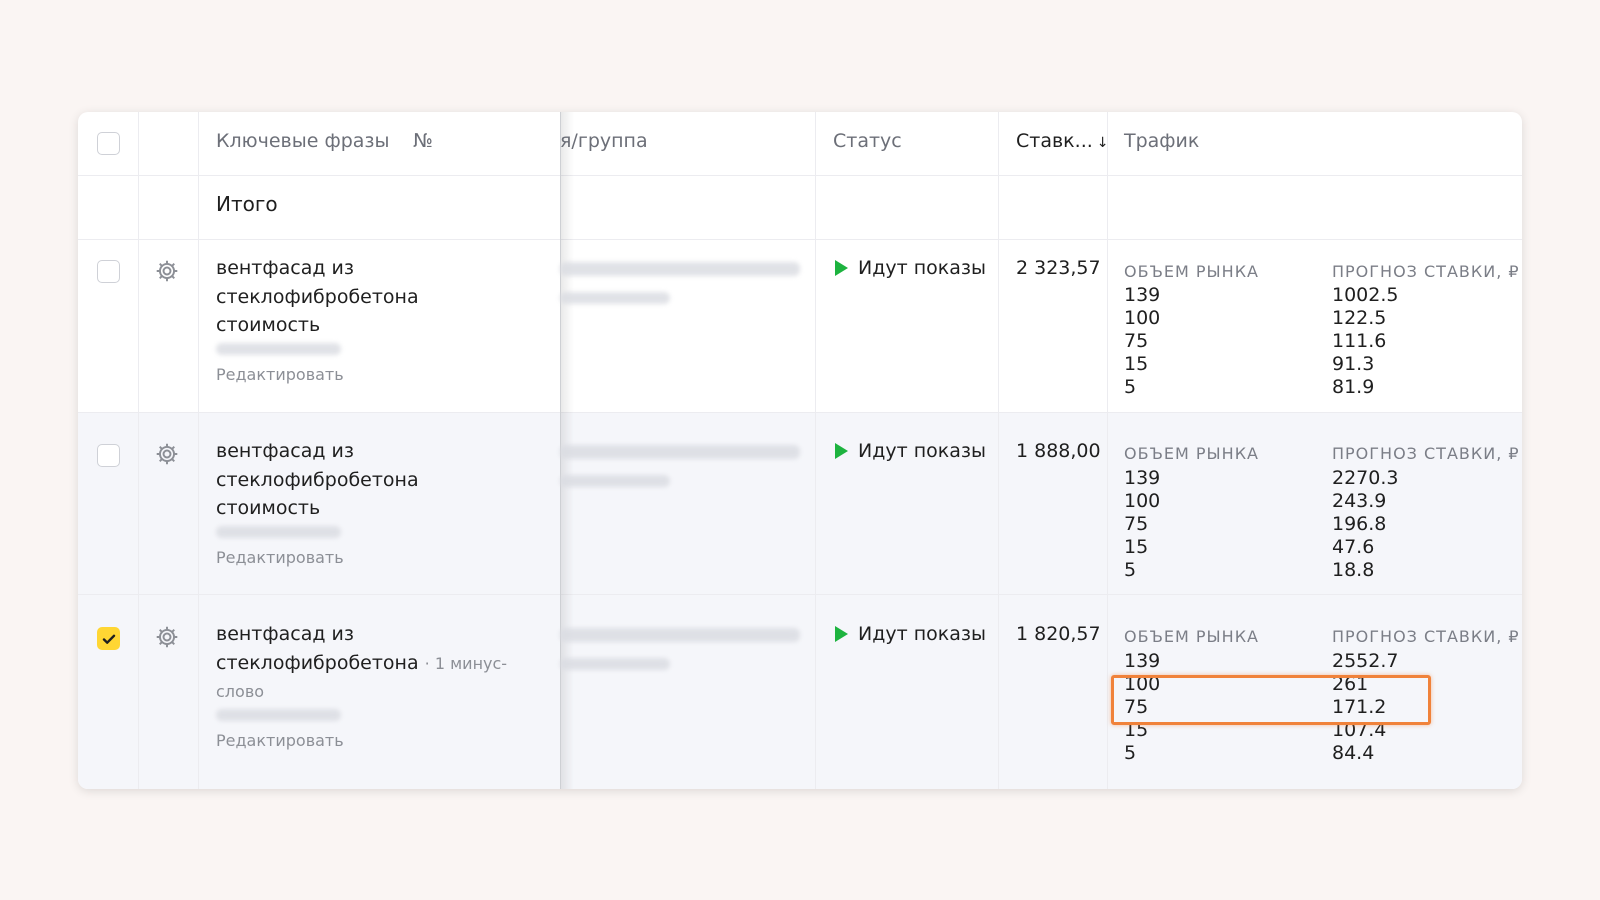 The image size is (1600, 900). What do you see at coordinates (1058, 451) in the screenshot?
I see `bid-value: 1 888,00` at bounding box center [1058, 451].